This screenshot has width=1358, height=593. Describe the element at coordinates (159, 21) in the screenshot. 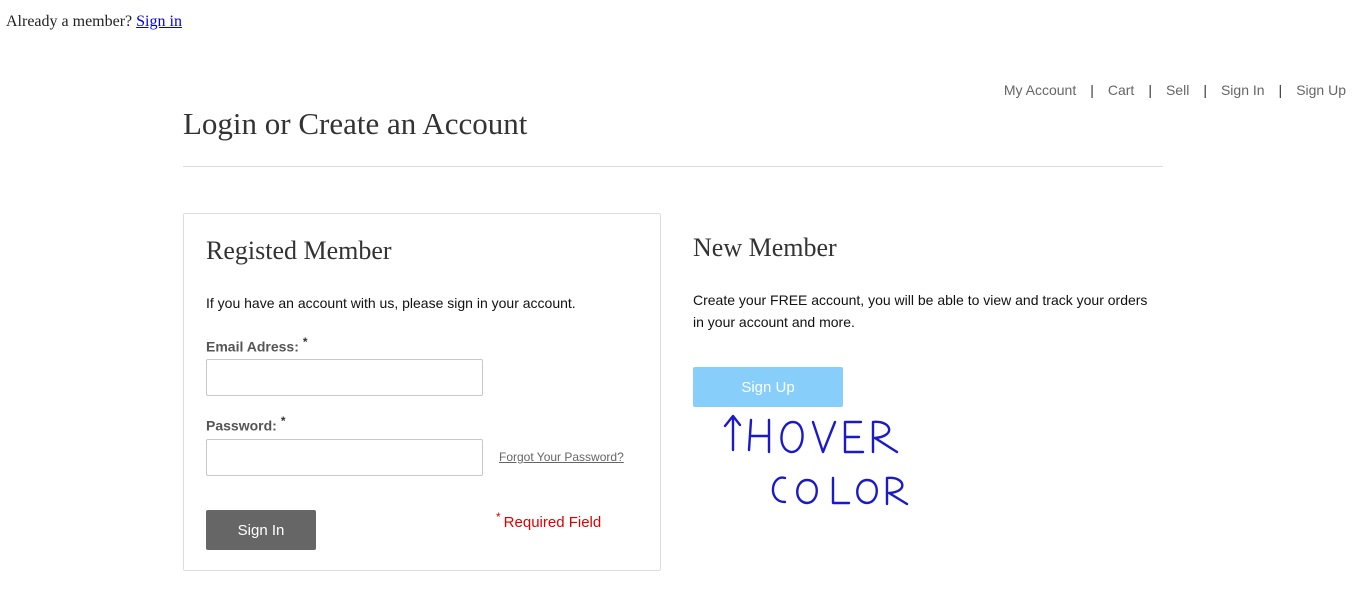

I see `top-sign-in-link: Sign in` at that location.